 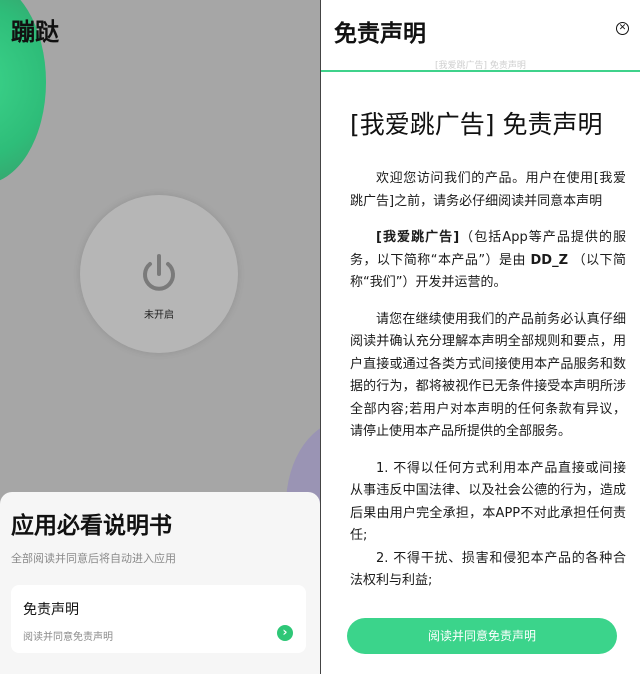 I want to click on disclaimer-card-subtitle: 阅读并同意免责声明, so click(x=68, y=637).